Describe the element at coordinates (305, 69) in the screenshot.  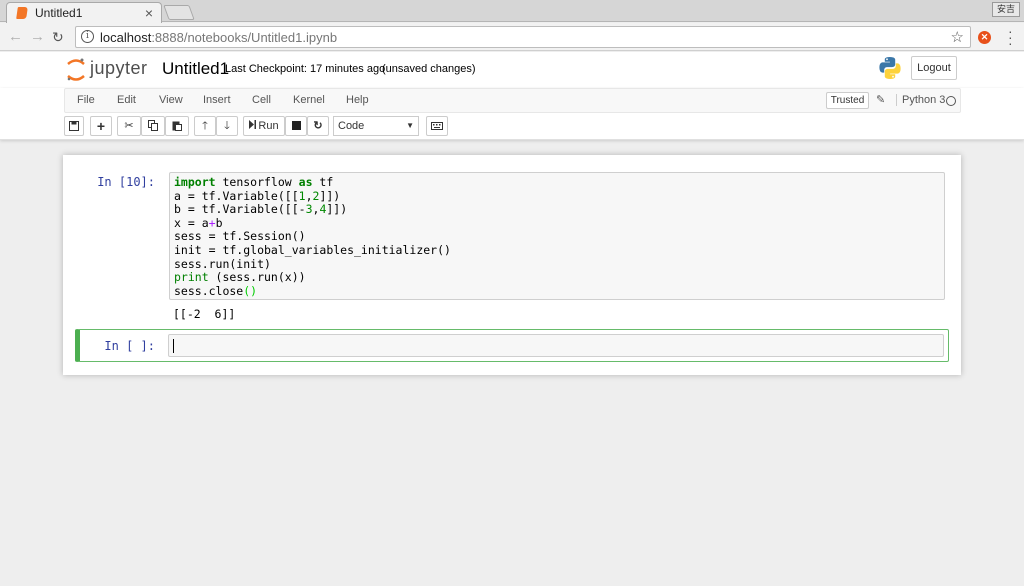
I see `checkpoint-status: Last Checkpoint: 17 minutes ago` at that location.